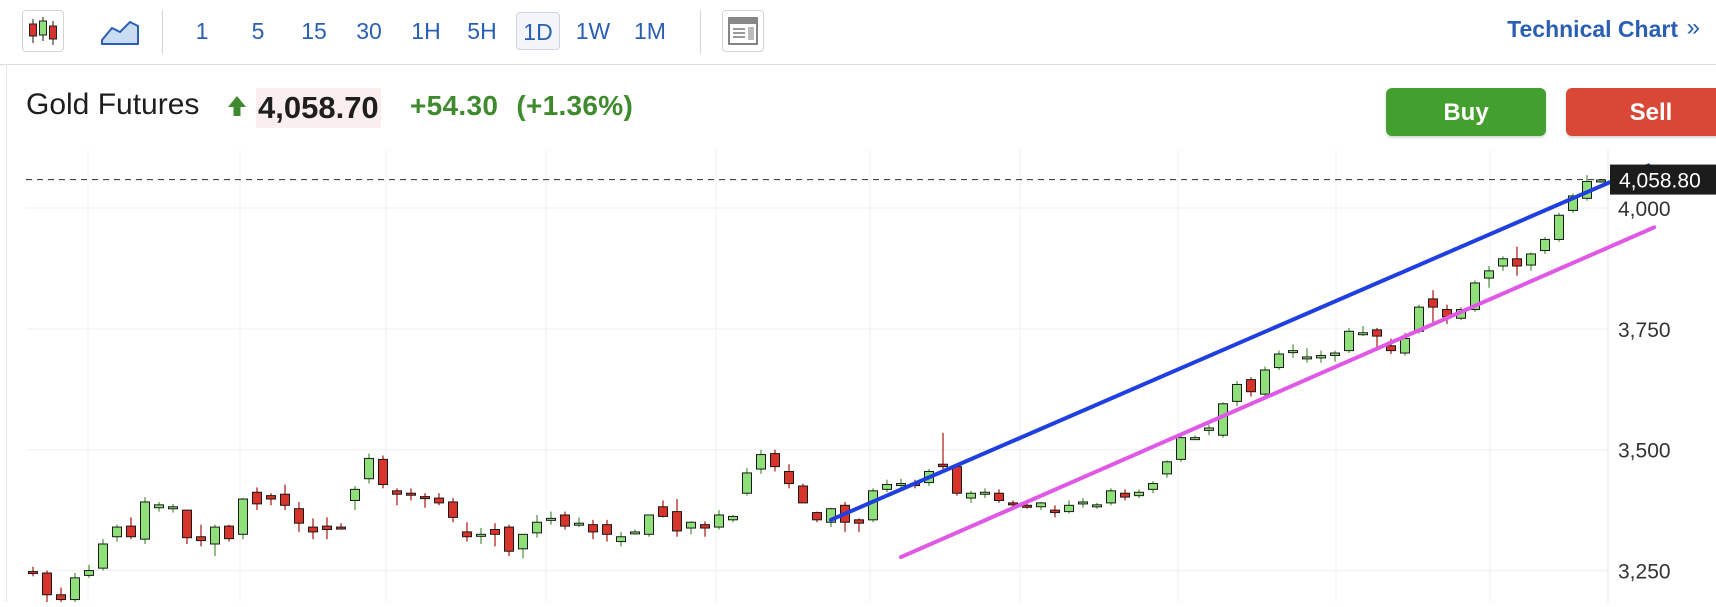 The height and width of the screenshot is (607, 1716). I want to click on area-chart-icon, so click(120, 31).